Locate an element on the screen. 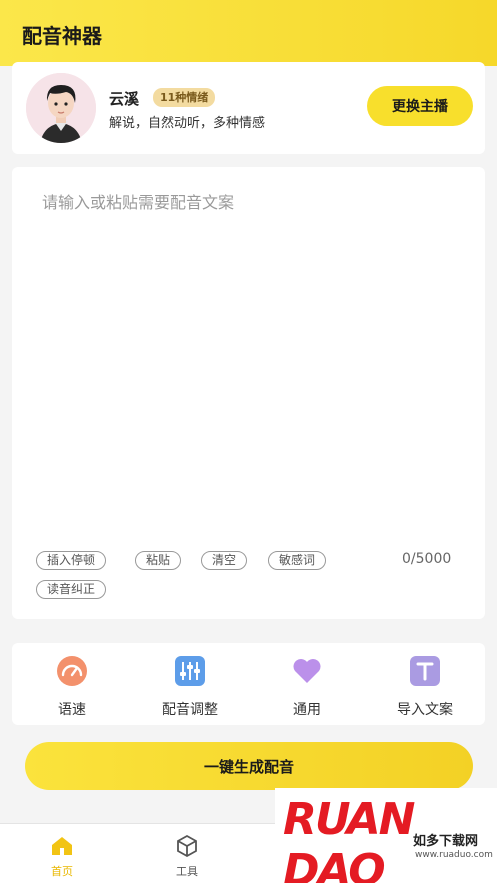 The image size is (497, 883). host-description: 解说，自然动听，多种情感 is located at coordinates (187, 123).